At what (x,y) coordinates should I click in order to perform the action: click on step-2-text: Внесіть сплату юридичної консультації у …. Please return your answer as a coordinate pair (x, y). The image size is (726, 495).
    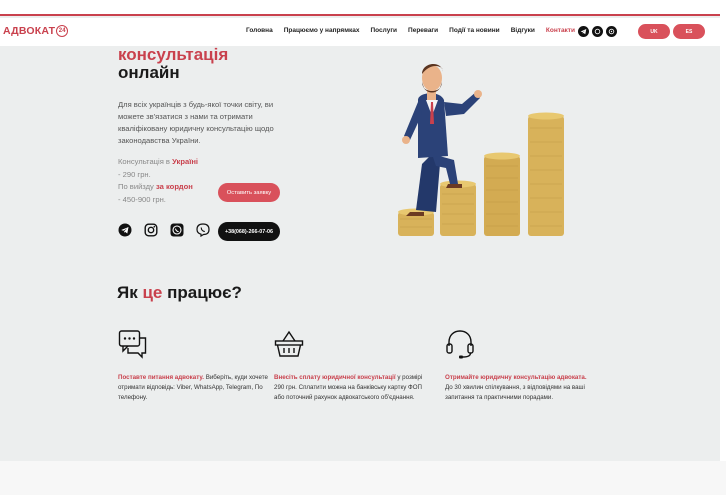
    Looking at the image, I should click on (349, 388).